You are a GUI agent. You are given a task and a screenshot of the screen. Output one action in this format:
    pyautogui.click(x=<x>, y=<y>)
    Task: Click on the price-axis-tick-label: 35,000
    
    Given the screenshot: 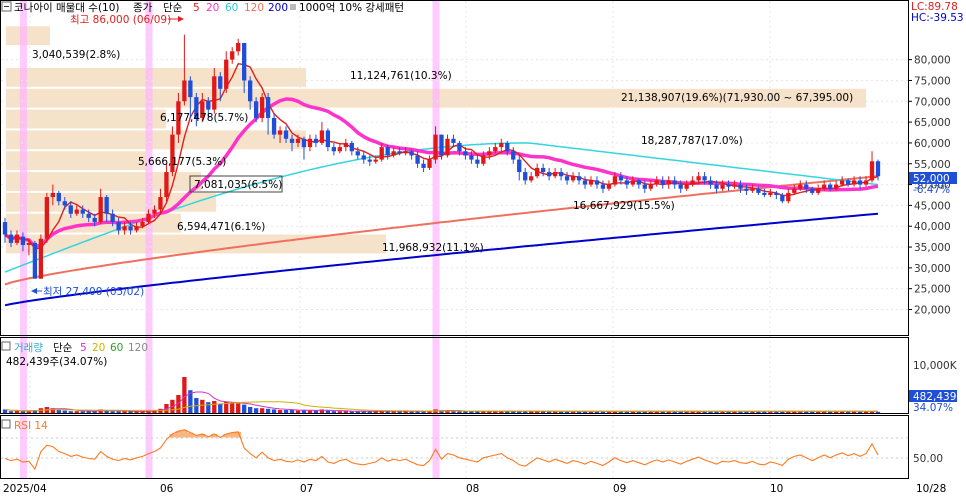 What is the action you would take?
    pyautogui.click(x=932, y=248)
    